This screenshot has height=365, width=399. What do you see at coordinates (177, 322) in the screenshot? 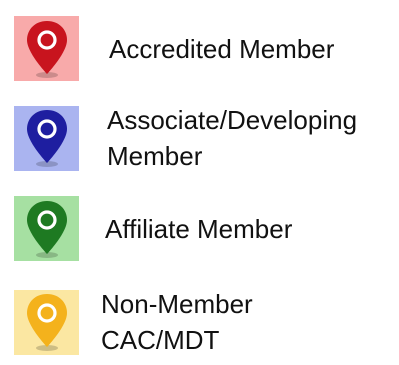
I see `legend-label: Non-Member CAC/MDT` at bounding box center [177, 322].